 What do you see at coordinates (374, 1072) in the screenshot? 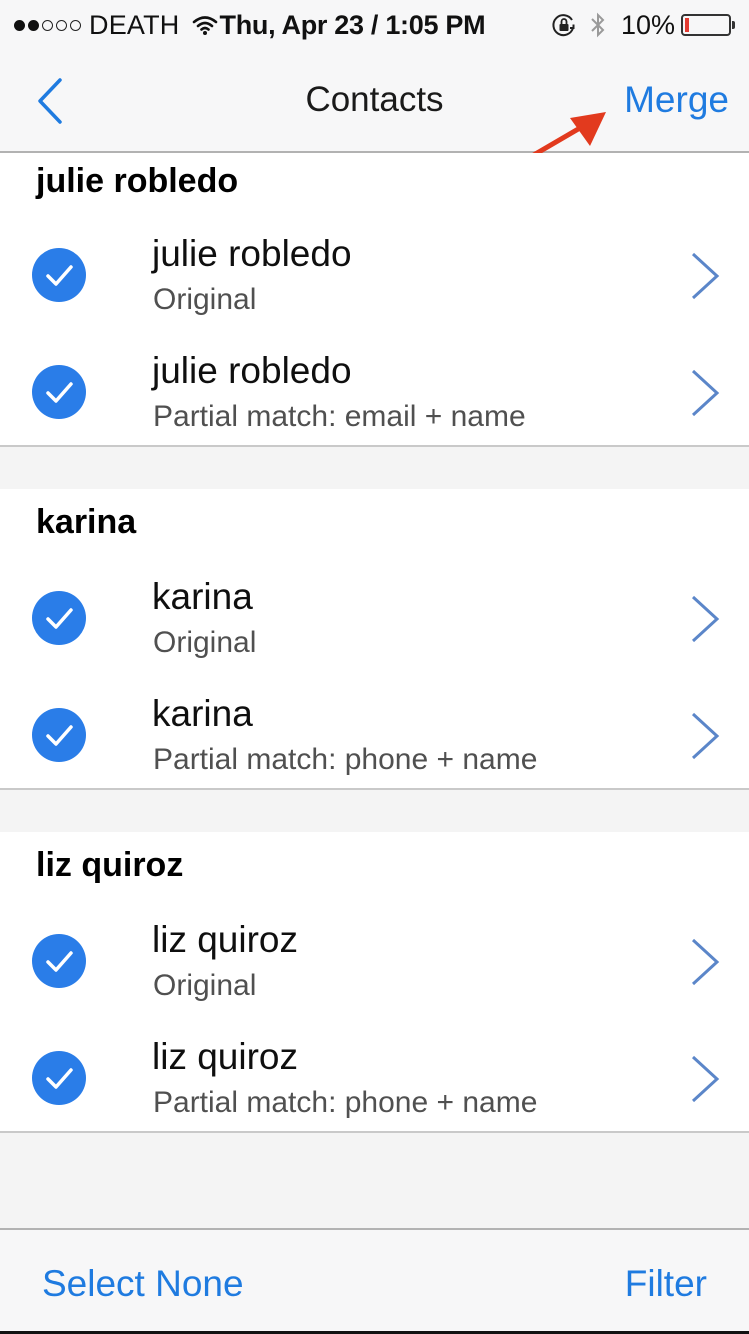
I see `contact-row: liz quiroz Partial match: phone + name` at bounding box center [374, 1072].